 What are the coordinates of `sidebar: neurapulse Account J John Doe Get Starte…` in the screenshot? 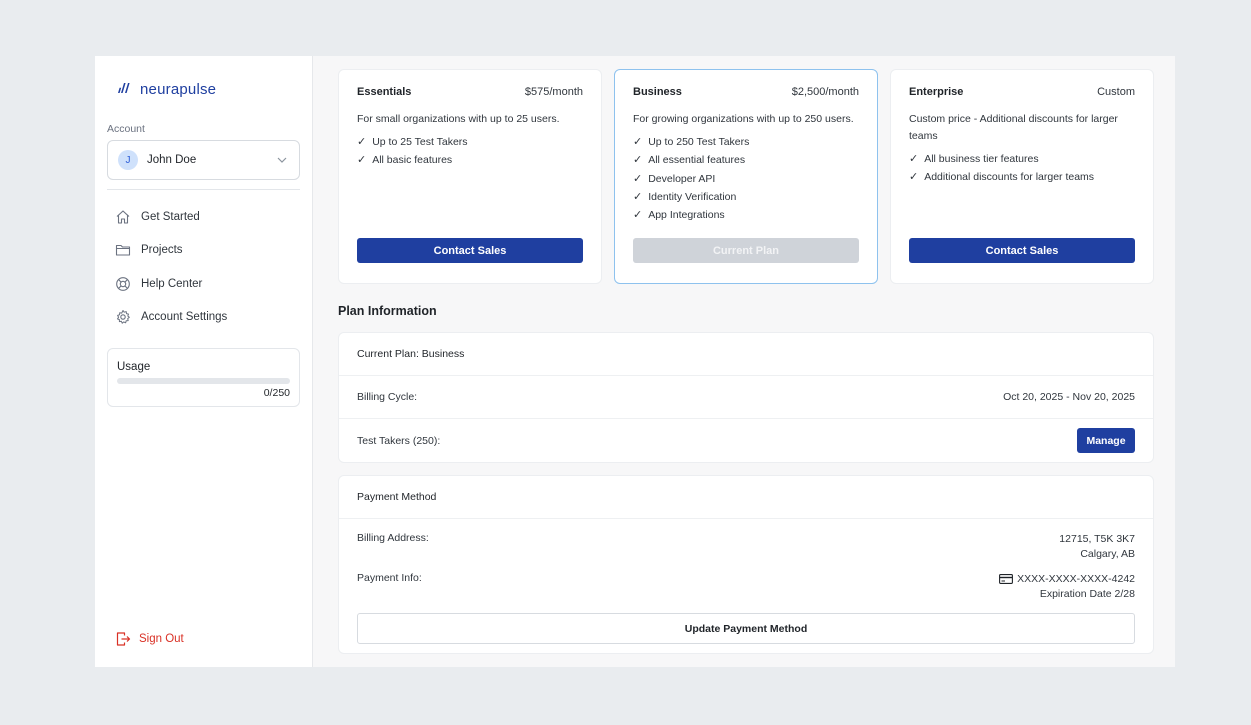 It's located at (204, 361).